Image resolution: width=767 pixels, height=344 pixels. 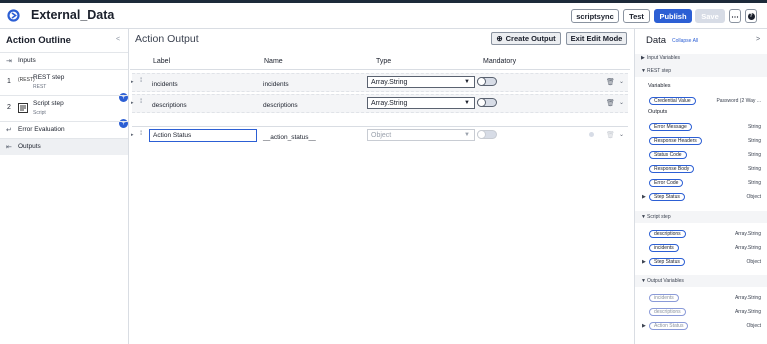 What do you see at coordinates (118, 39) in the screenshot?
I see `collapse-outline-icon: <` at bounding box center [118, 39].